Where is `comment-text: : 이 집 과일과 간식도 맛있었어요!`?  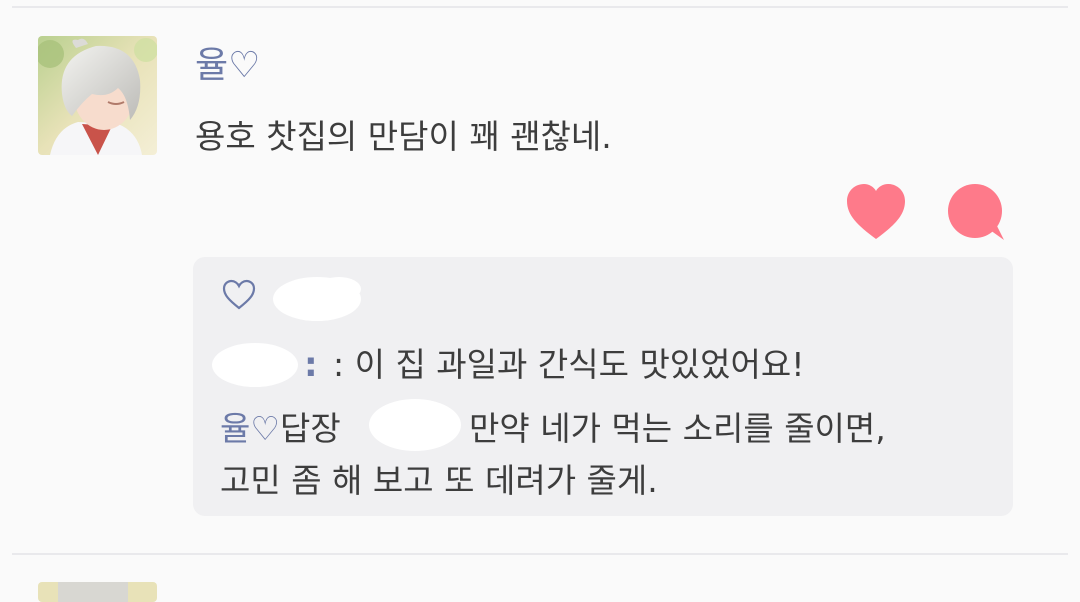
comment-text: : 이 집 과일과 간식도 맛있었어요! is located at coordinates (568, 365).